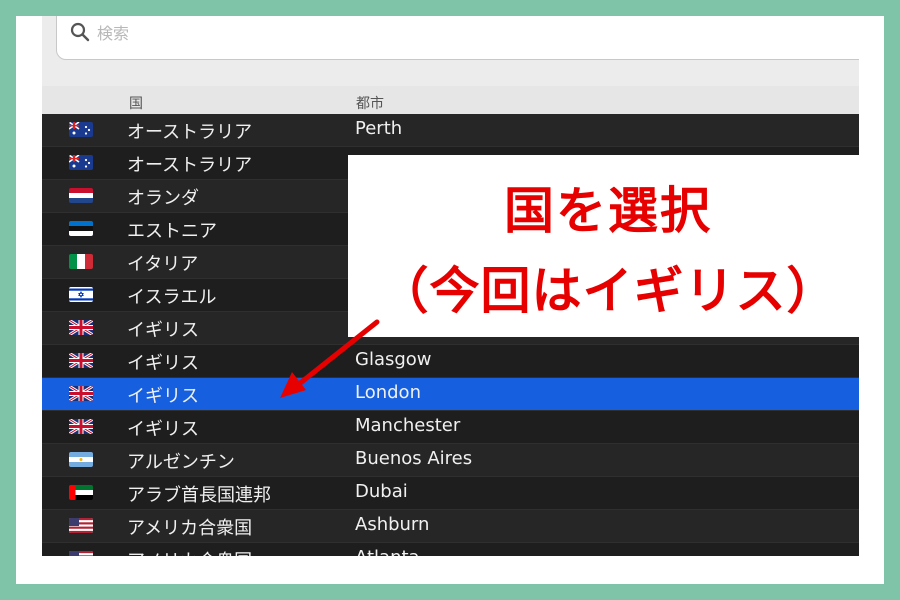  I want to click on annotation-arrow-icon, so click(330, 358).